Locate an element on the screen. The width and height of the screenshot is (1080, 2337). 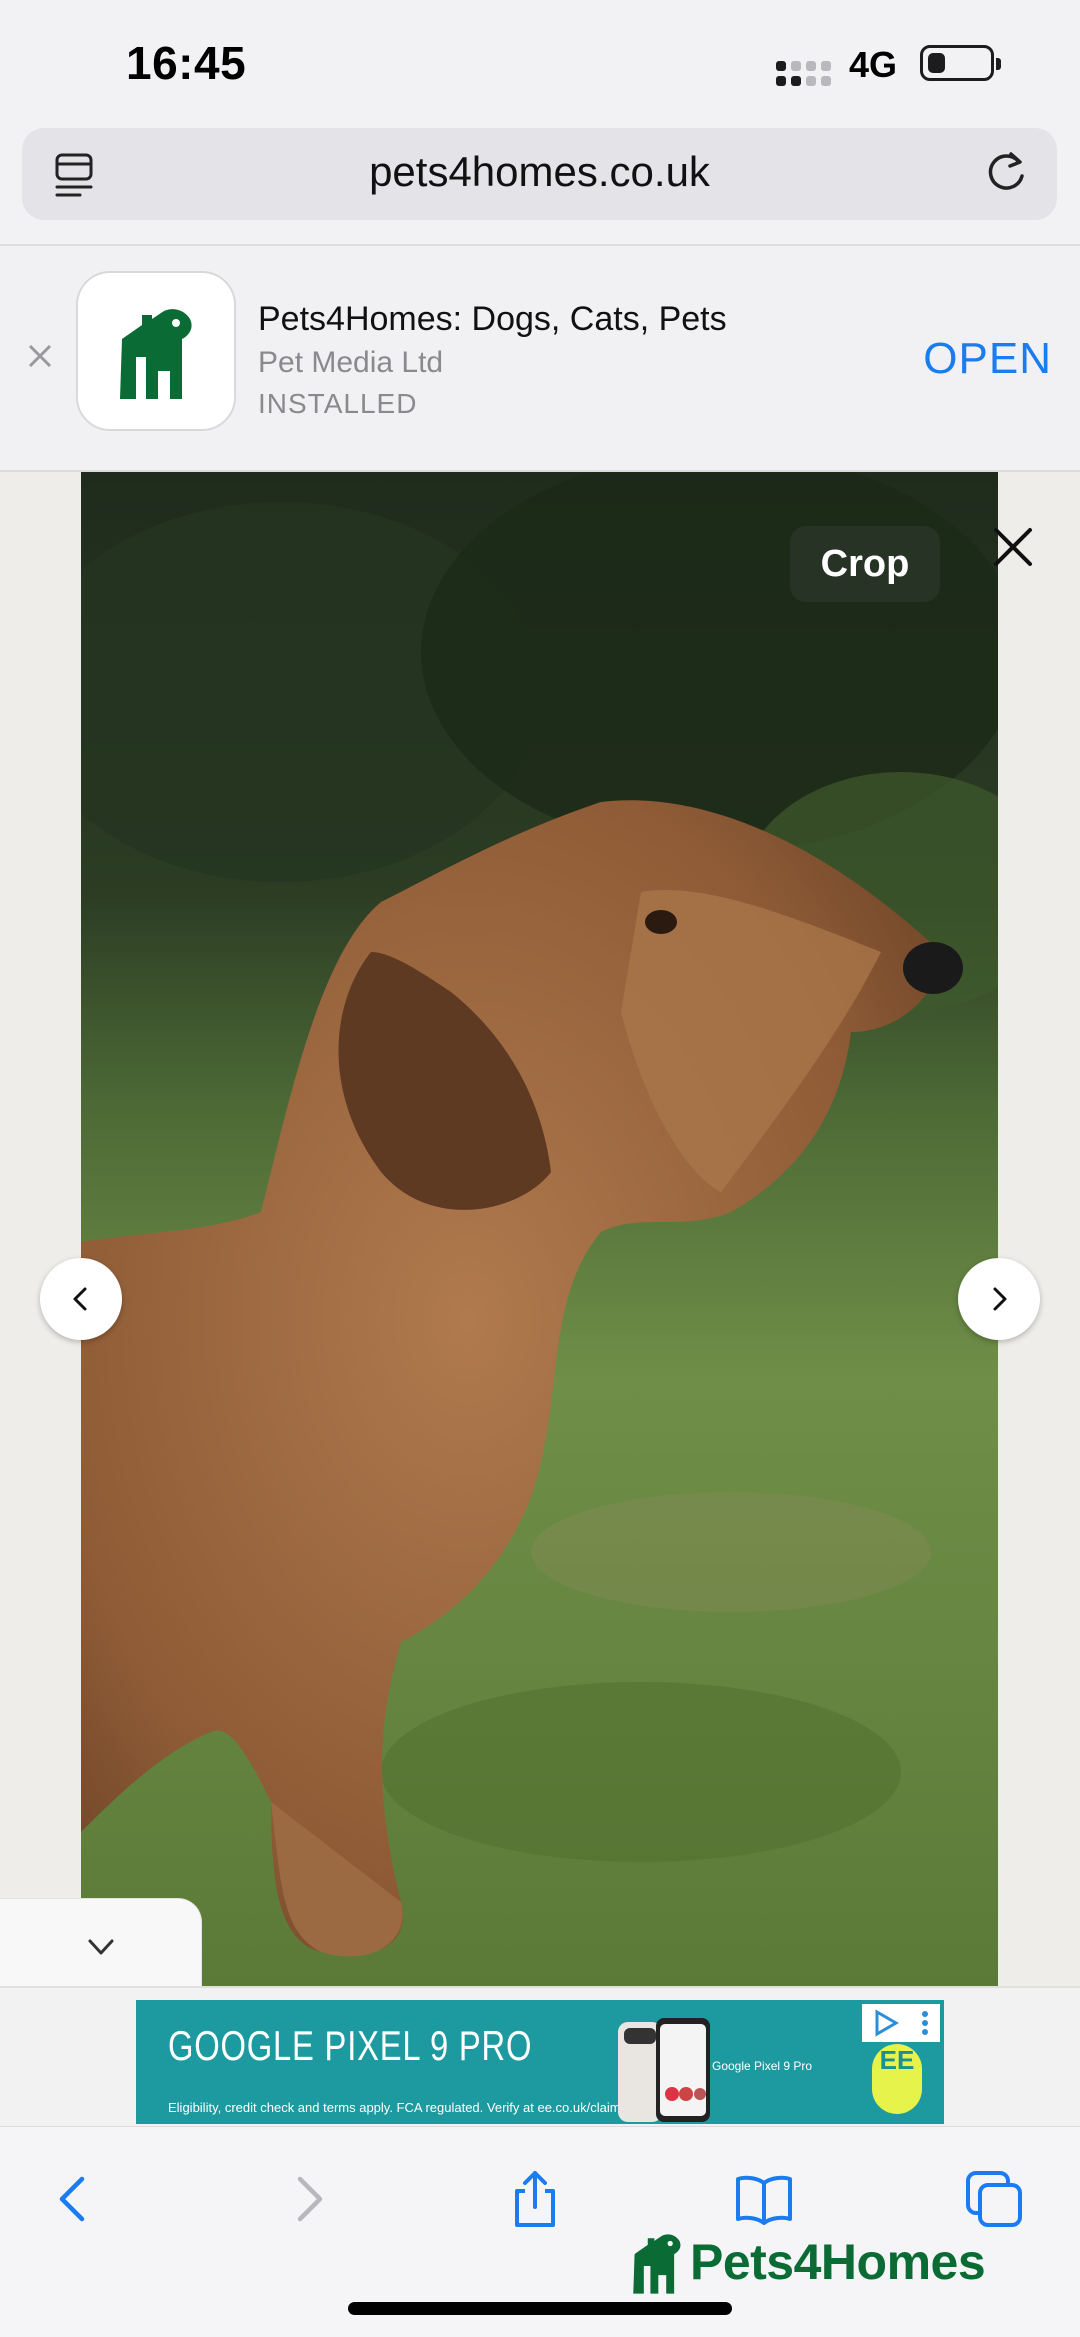
address-bar: pets4homes.co.uk is located at coordinates (539, 174).